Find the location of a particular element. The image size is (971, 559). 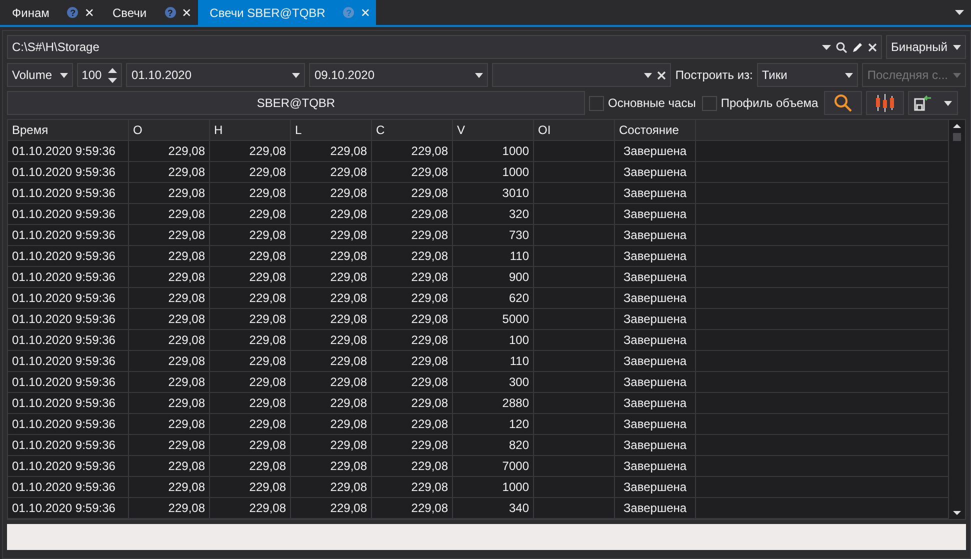

pencil-icon is located at coordinates (857, 47).